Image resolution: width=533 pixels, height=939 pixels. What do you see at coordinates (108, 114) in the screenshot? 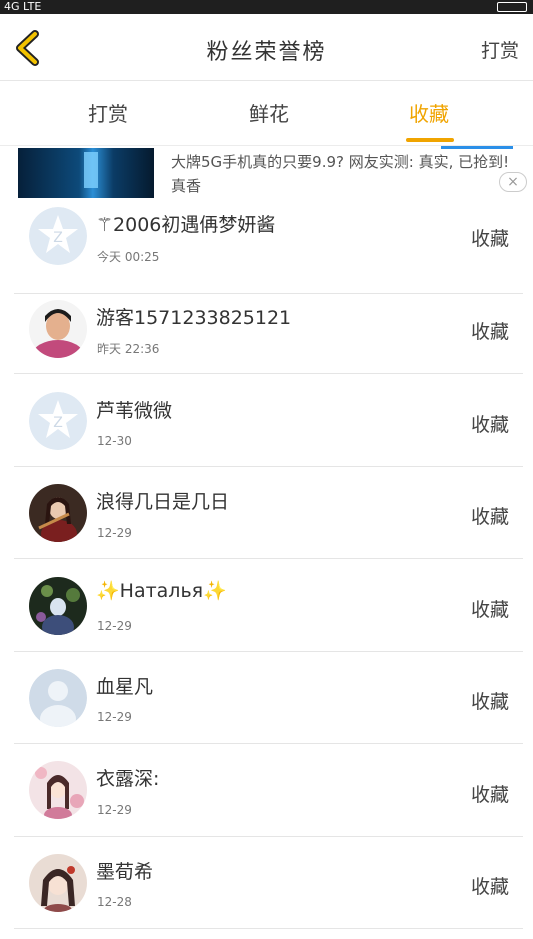
I see `tab-reward: 打赏` at bounding box center [108, 114].